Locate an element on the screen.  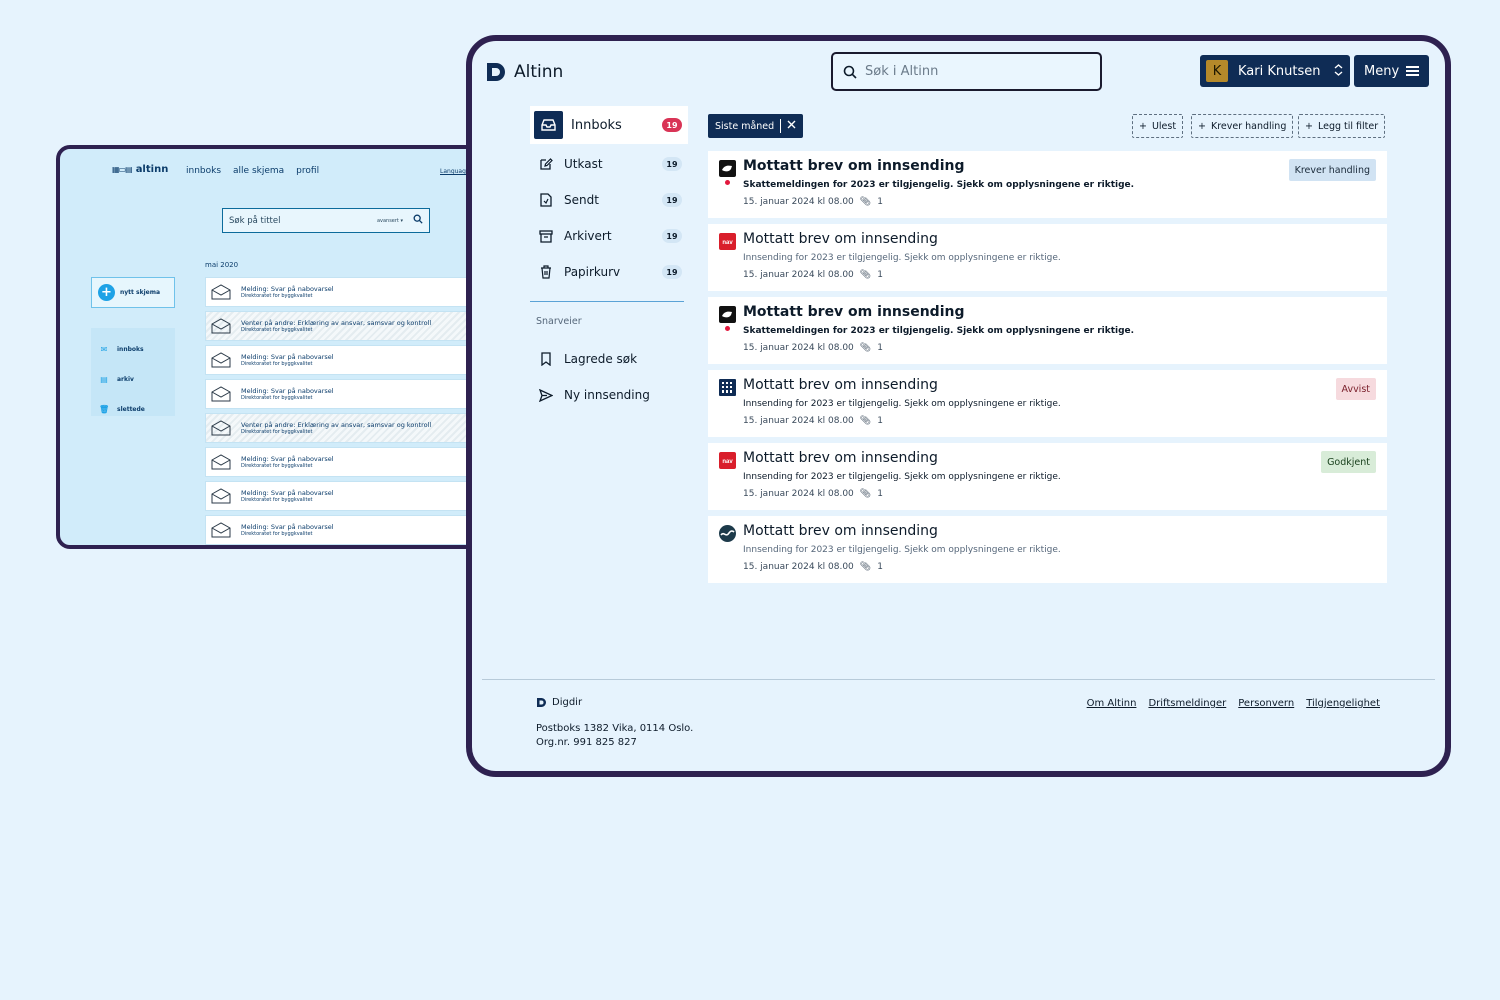
old-advanced-dropdown: avansert ▾ is located at coordinates (390, 221).